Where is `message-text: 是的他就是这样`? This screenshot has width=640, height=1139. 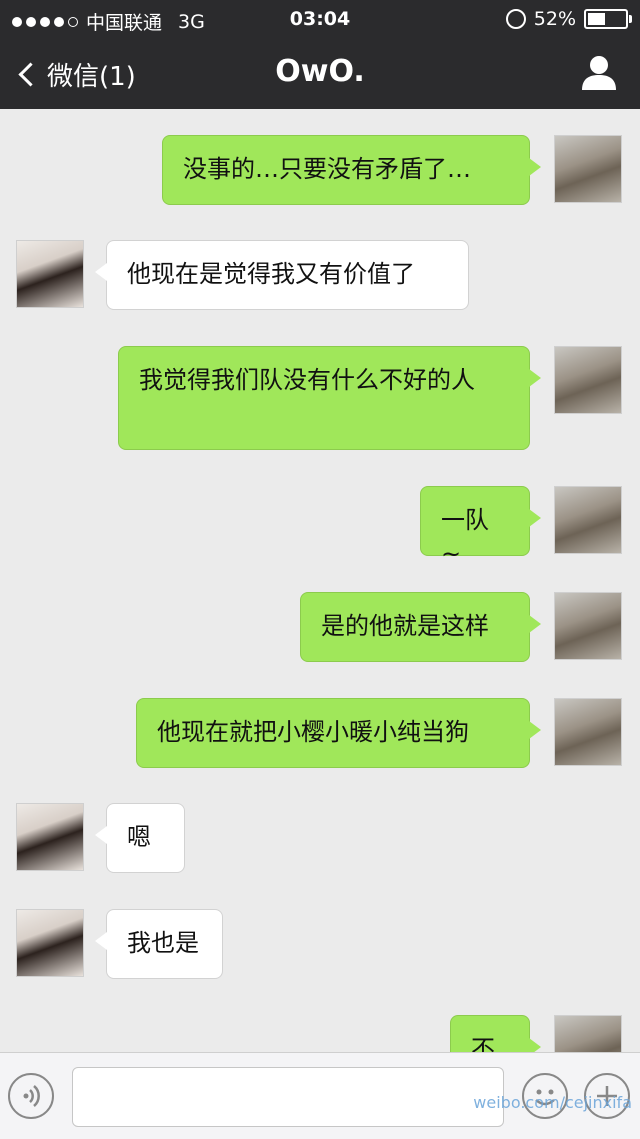
message-text: 是的他就是这样 is located at coordinates (405, 626).